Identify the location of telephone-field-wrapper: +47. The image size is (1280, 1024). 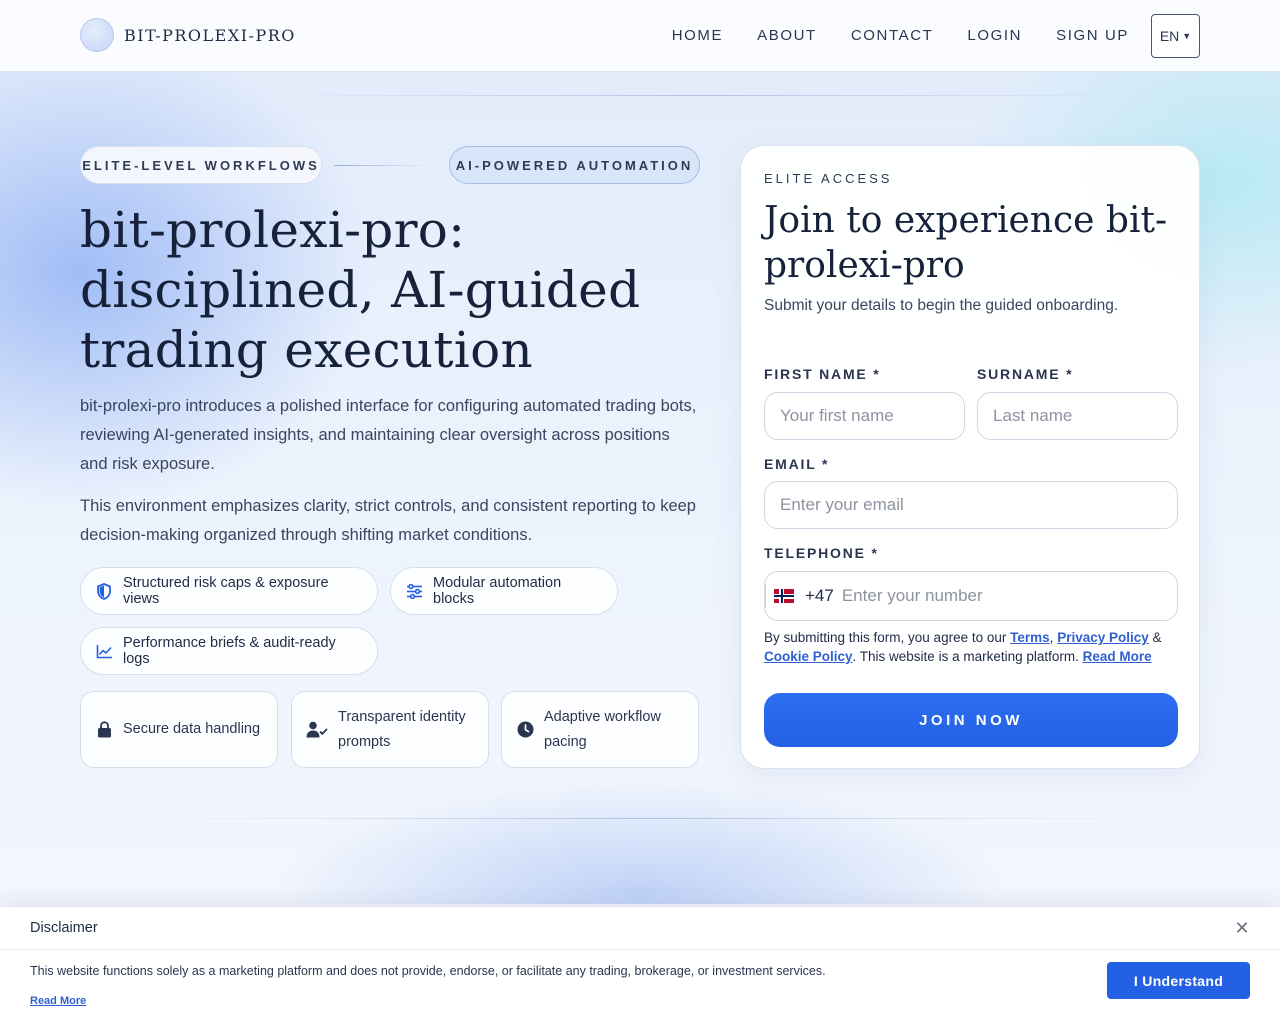
(971, 596).